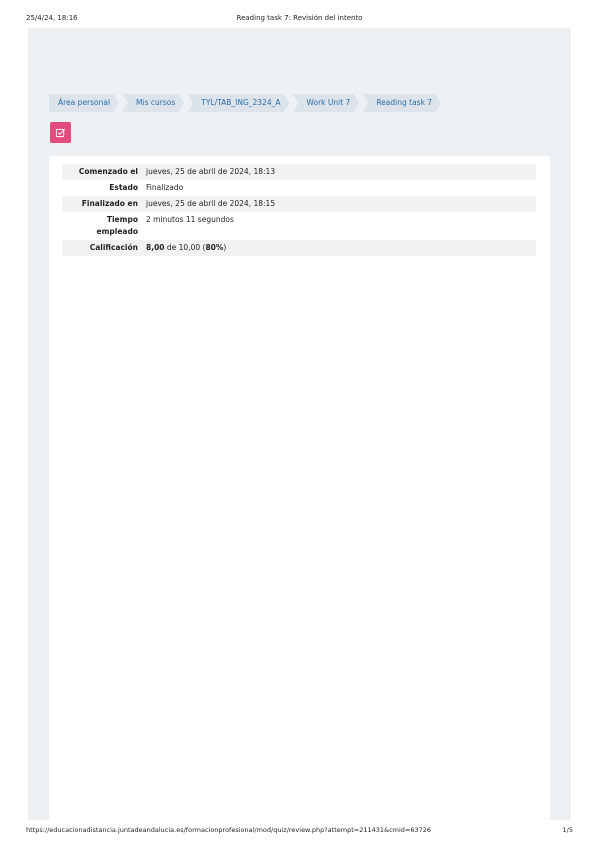 This screenshot has height=848, width=599. I want to click on state-value: Finalizado, so click(165, 187).